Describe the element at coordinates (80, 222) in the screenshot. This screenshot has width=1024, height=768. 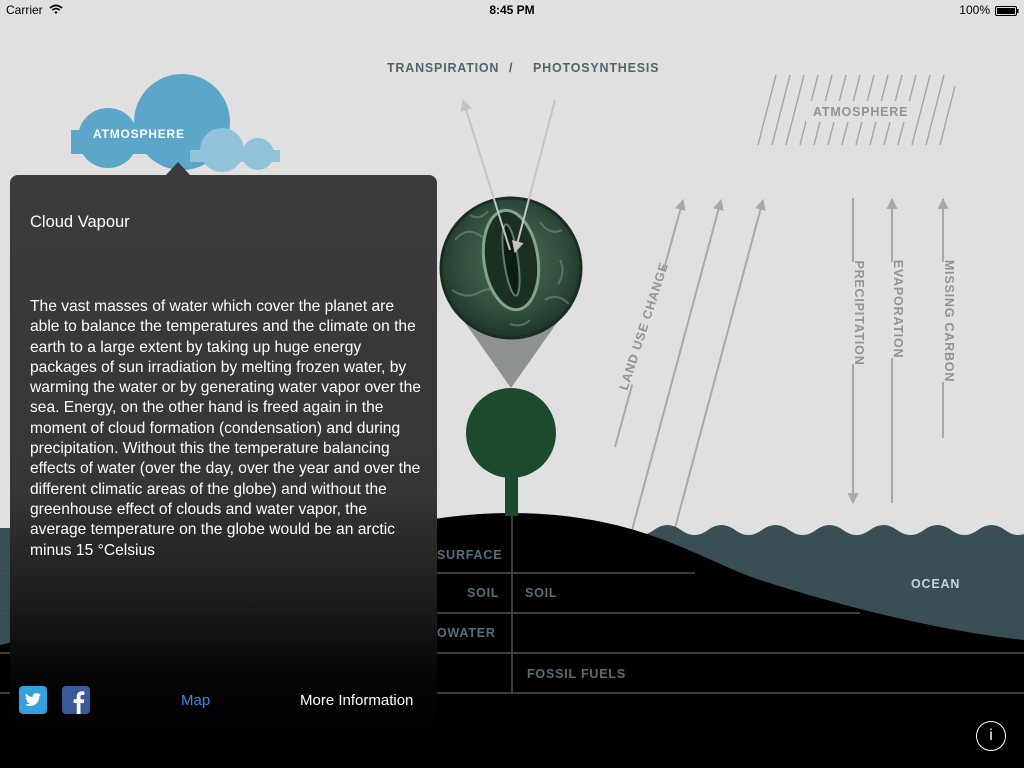
I see `popover-title: Cloud Vapour` at that location.